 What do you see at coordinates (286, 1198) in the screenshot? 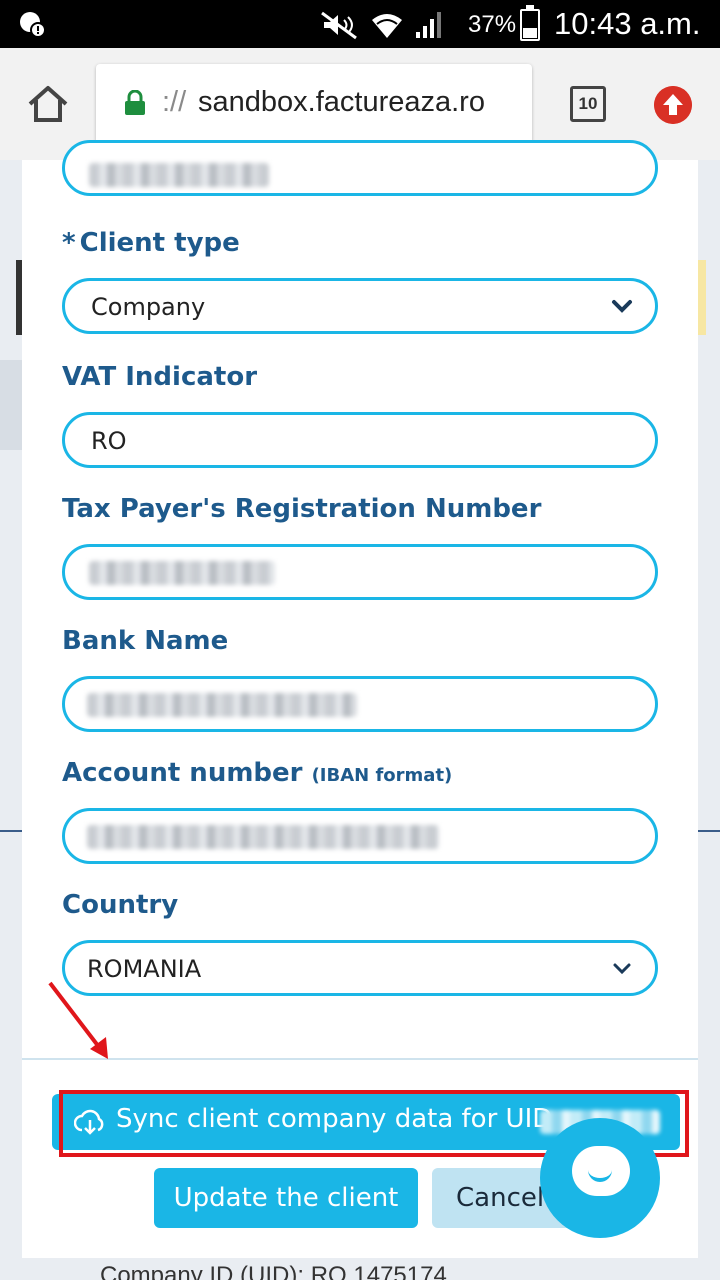
I see `update-client-button: Update the client` at bounding box center [286, 1198].